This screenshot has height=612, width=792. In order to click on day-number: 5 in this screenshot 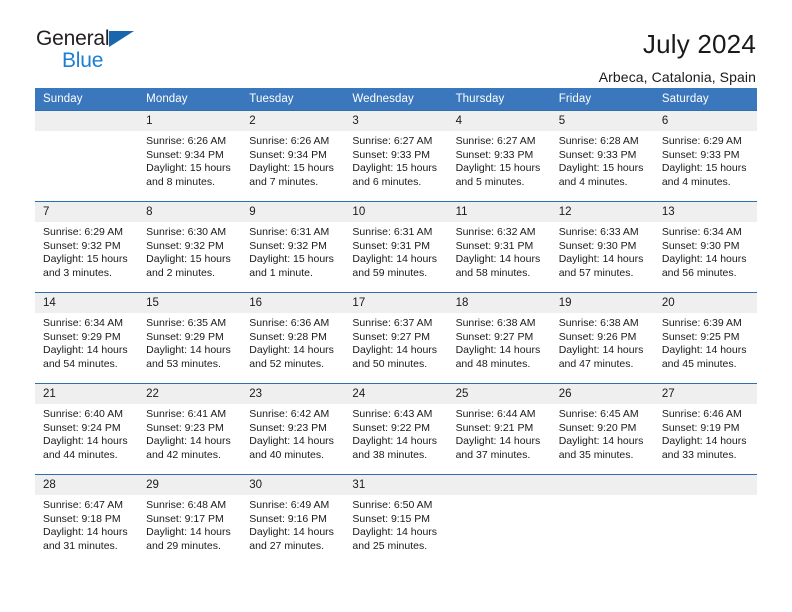, I will do `click(602, 121)`.